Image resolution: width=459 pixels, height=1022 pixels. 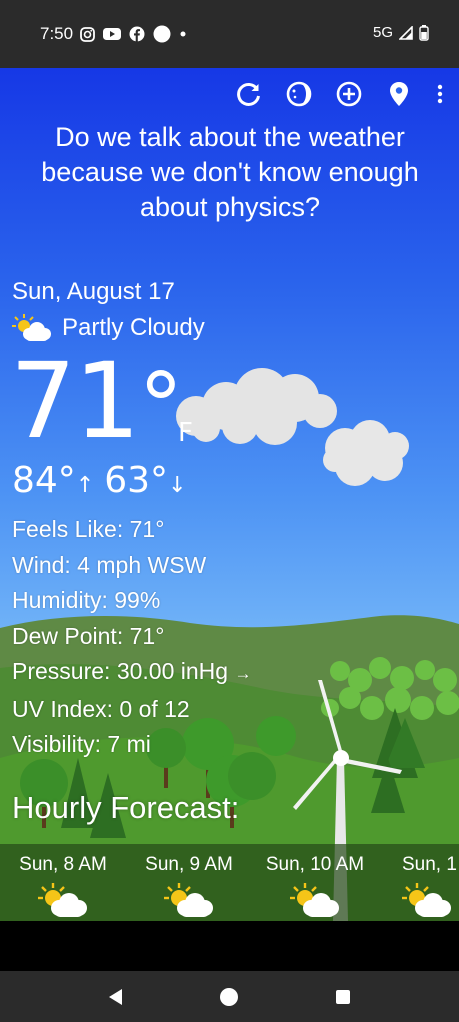 I want to click on wind: Wind: 4 mph WSW, so click(x=109, y=564).